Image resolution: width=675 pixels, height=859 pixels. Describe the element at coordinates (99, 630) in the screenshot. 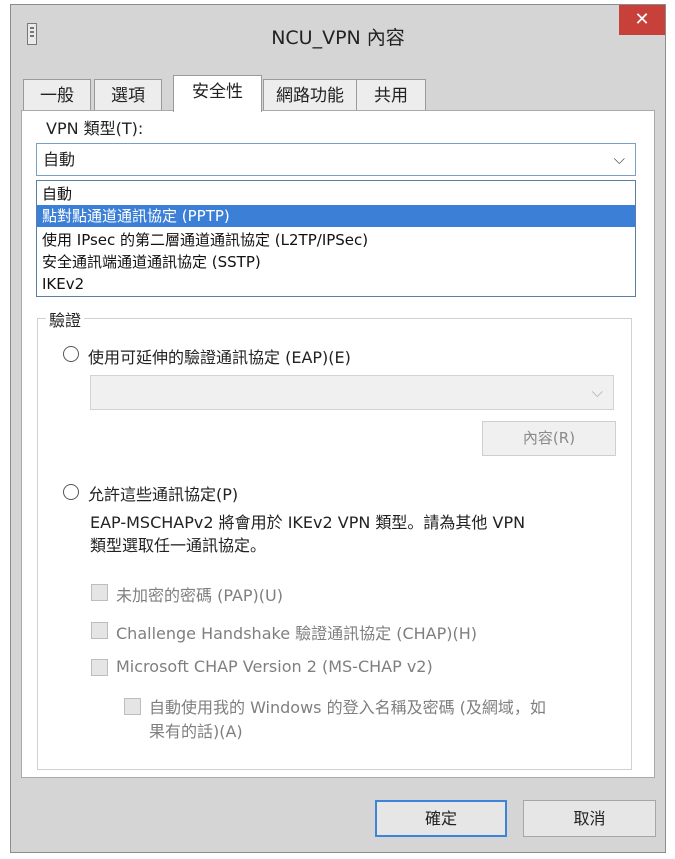

I see `chap-checkbox` at that location.